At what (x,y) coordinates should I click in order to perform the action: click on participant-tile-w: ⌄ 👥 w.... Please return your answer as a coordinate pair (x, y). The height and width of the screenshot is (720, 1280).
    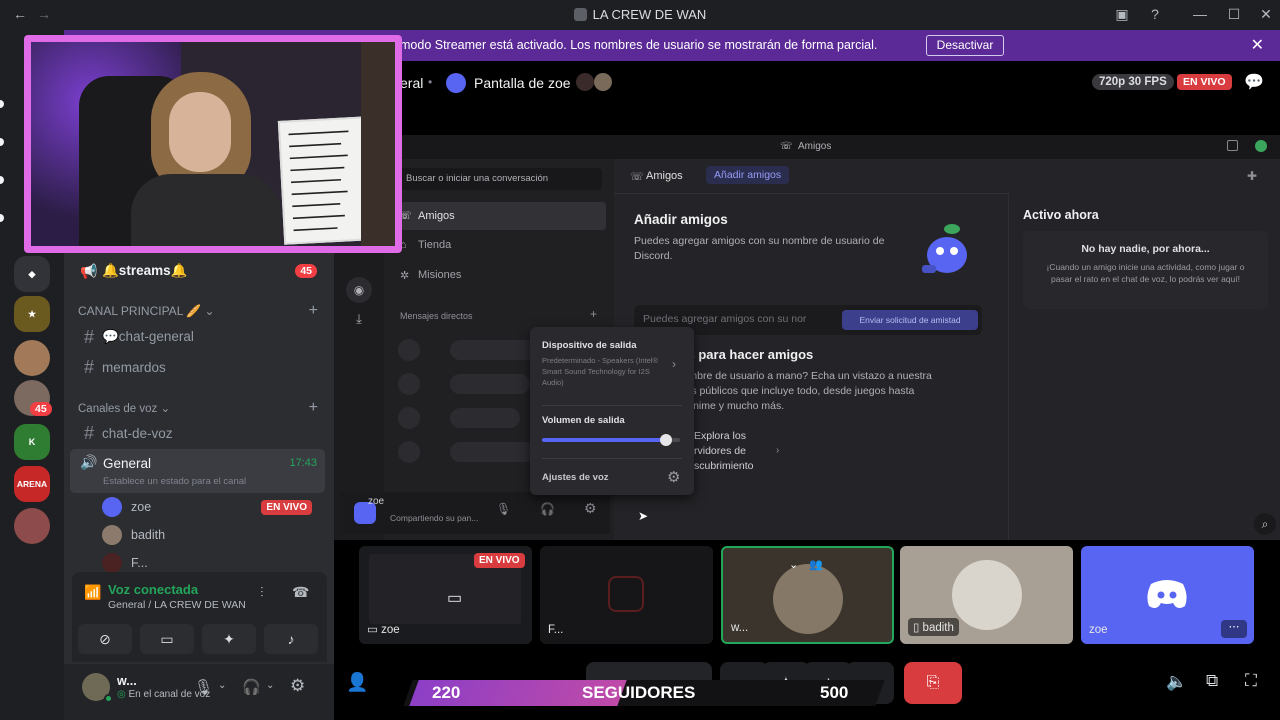
    Looking at the image, I should click on (807, 595).